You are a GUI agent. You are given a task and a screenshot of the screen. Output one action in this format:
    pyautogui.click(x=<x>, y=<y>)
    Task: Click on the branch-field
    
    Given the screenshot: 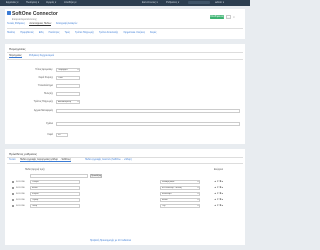 What is the action you would take?
    pyautogui.click(x=68, y=86)
    